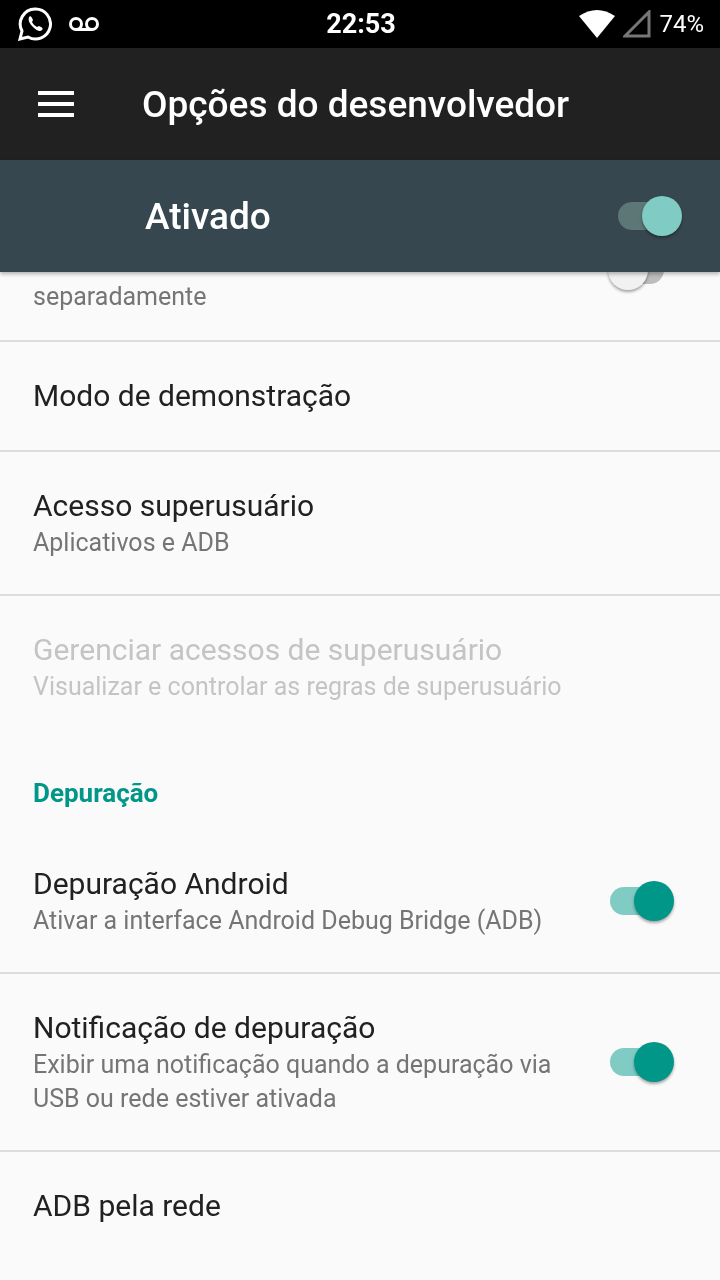 The height and width of the screenshot is (1280, 720). Describe the element at coordinates (56, 104) in the screenshot. I see `menu-icon` at that location.